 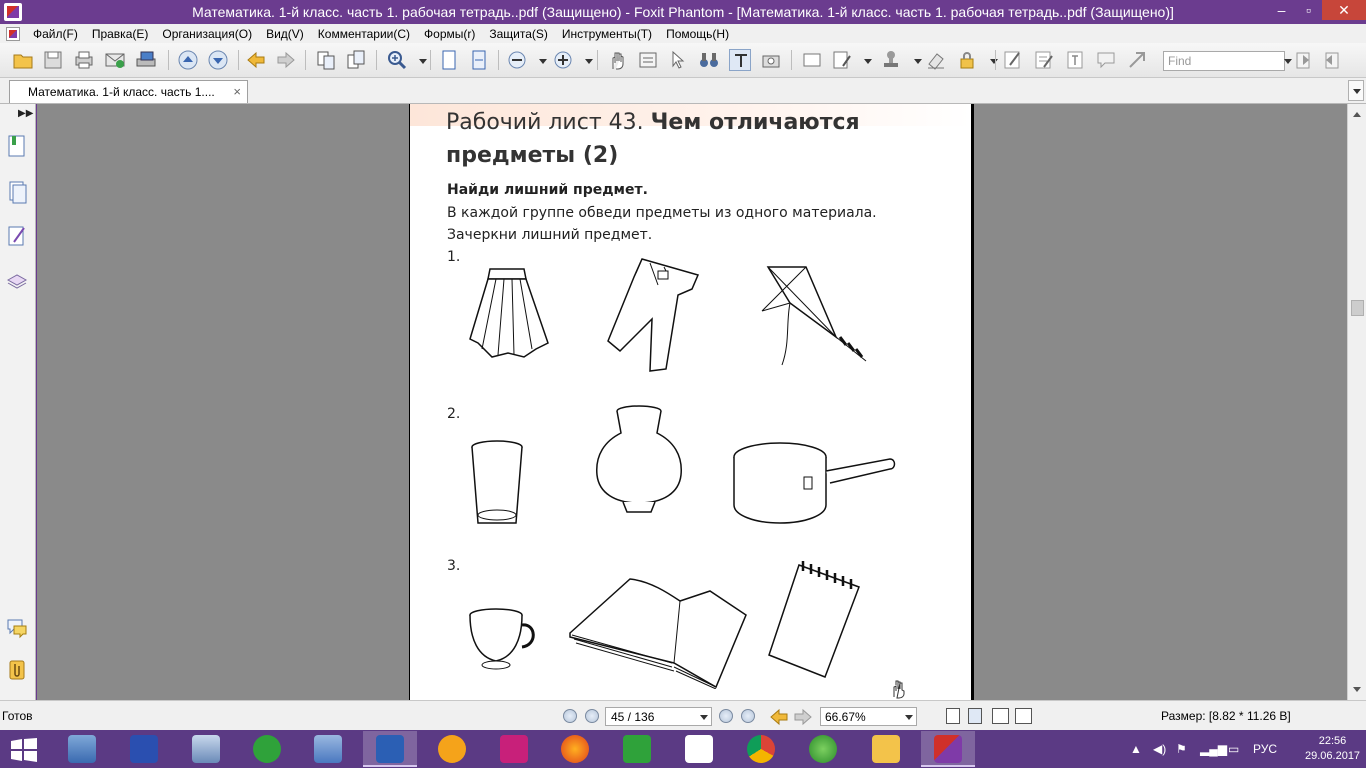 What do you see at coordinates (518, 34) in the screenshot?
I see `menu-protect: Защита(S)` at bounding box center [518, 34].